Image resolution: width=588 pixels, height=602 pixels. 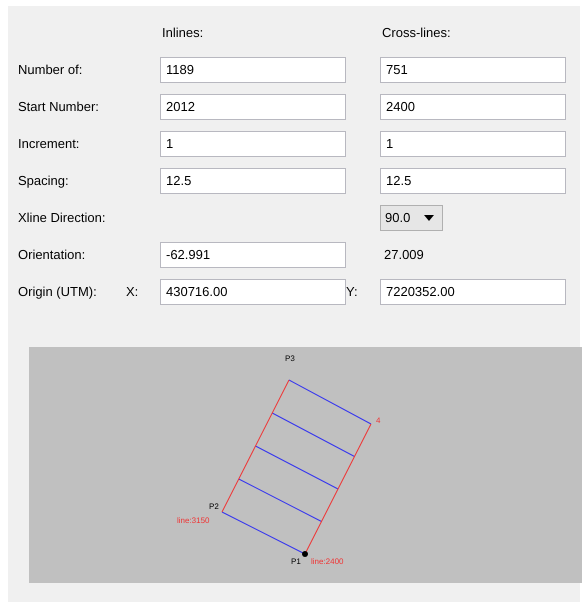 I want to click on line-label: line:3150, so click(x=193, y=520).